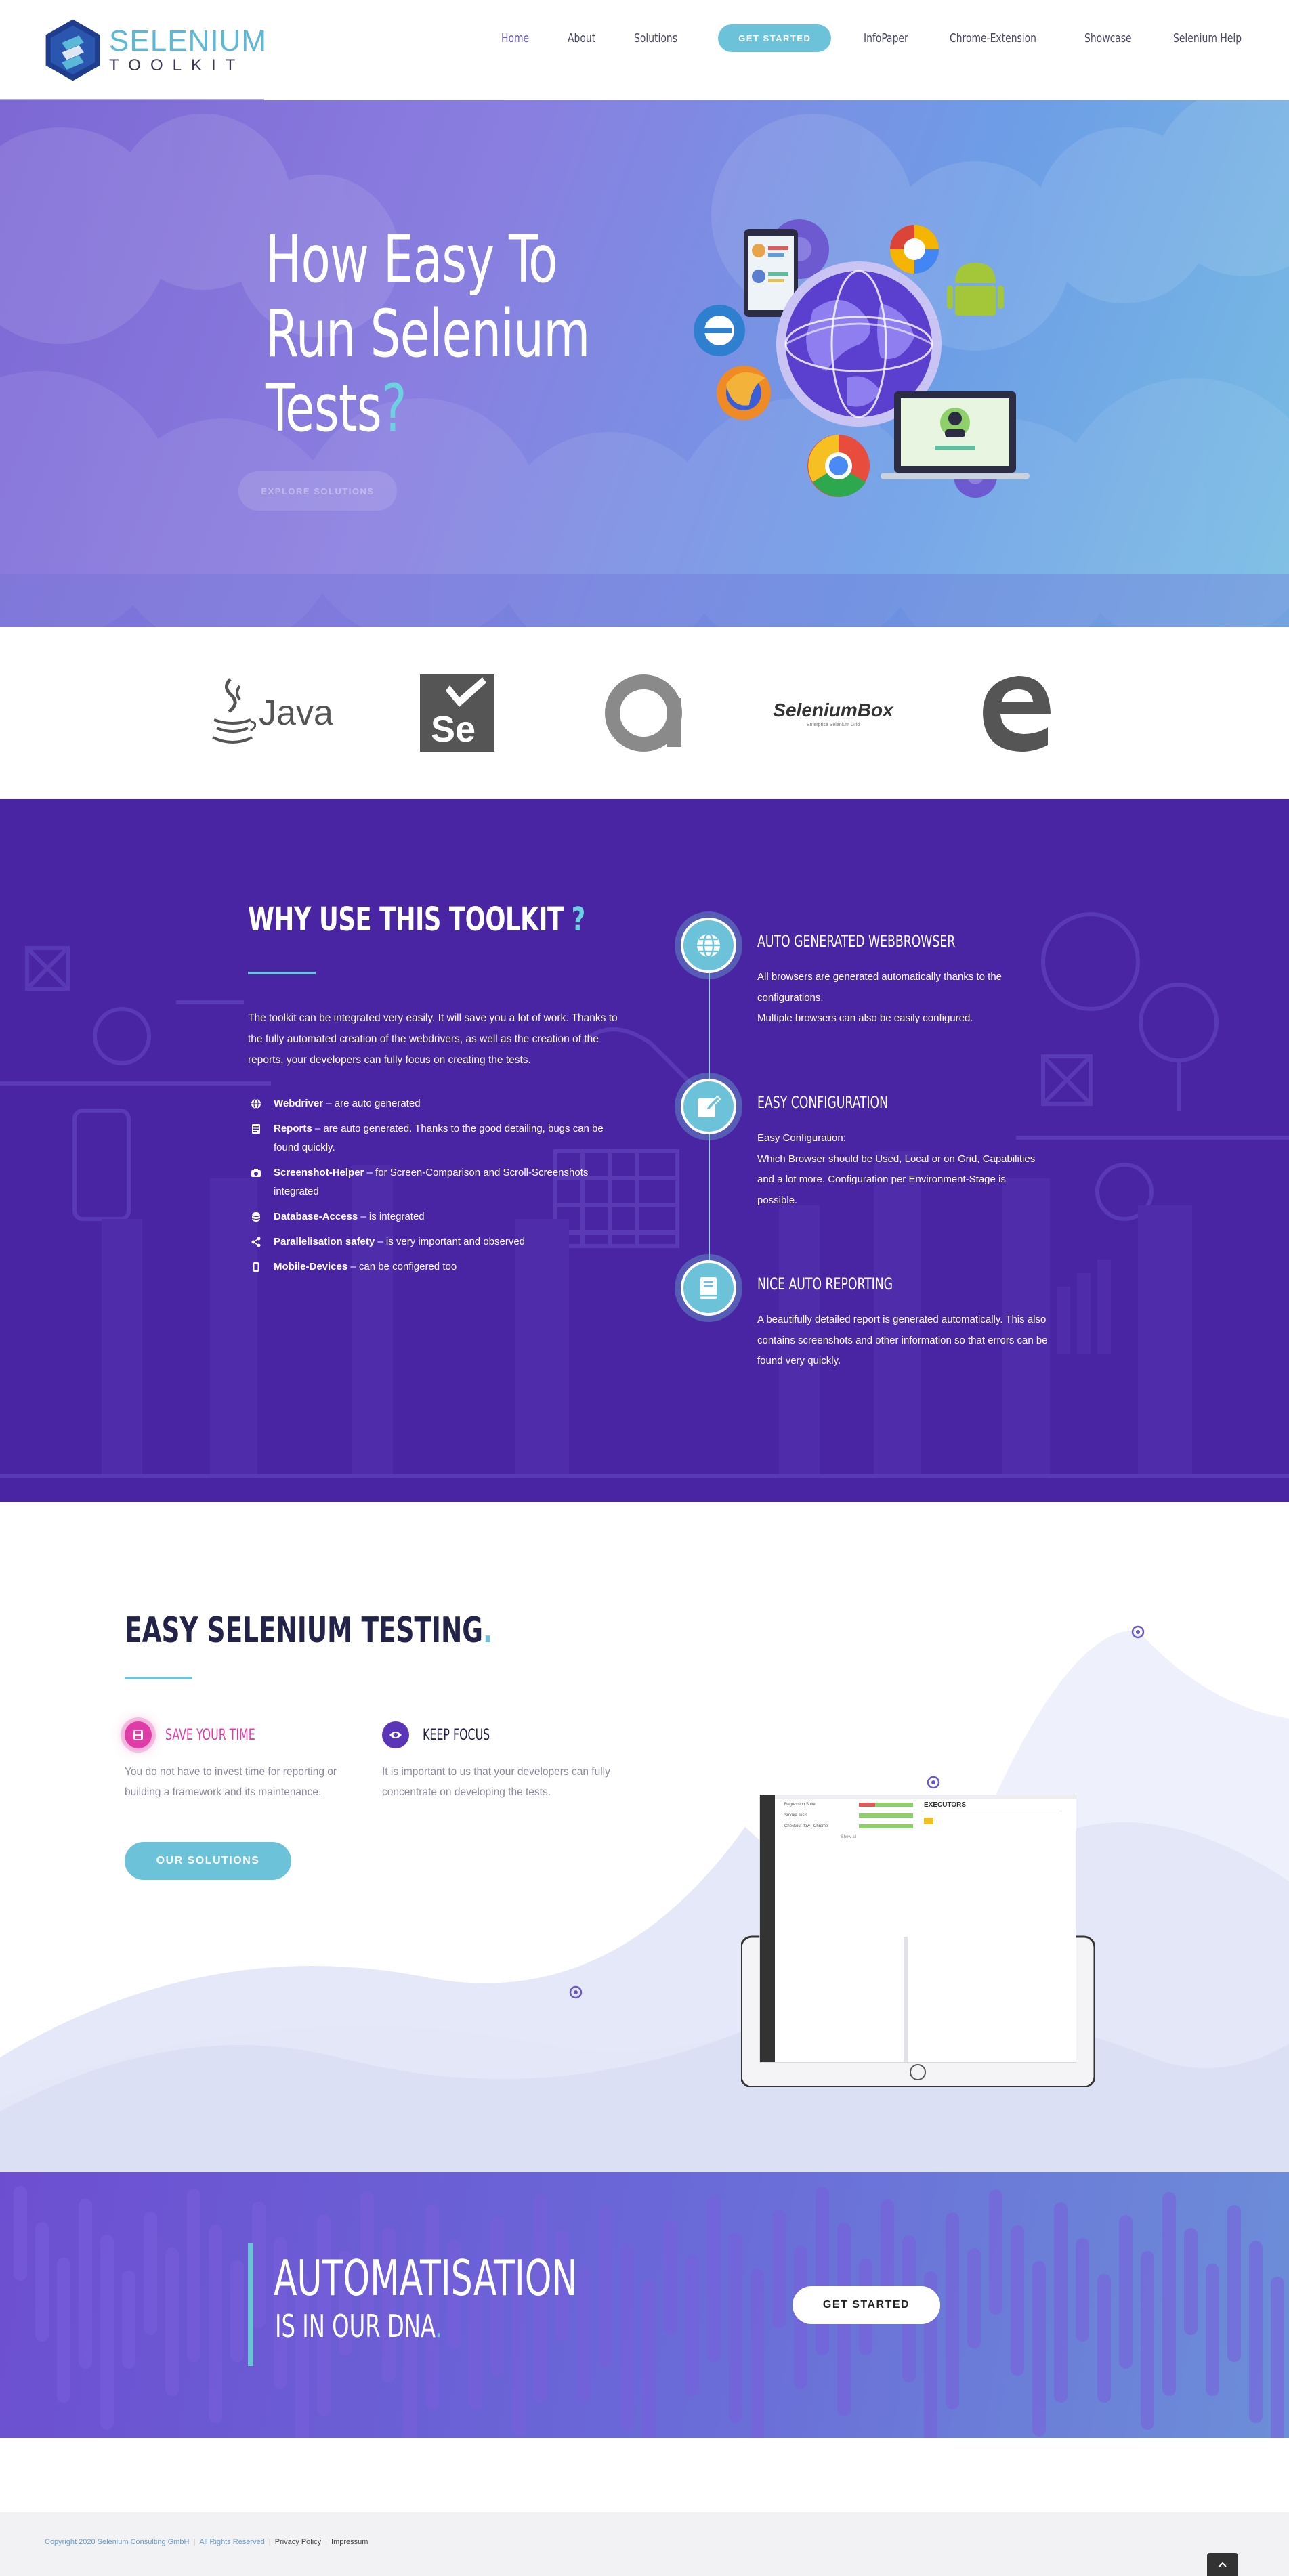  What do you see at coordinates (450, 1241) in the screenshot?
I see `list-item-text: – is very important and observed` at bounding box center [450, 1241].